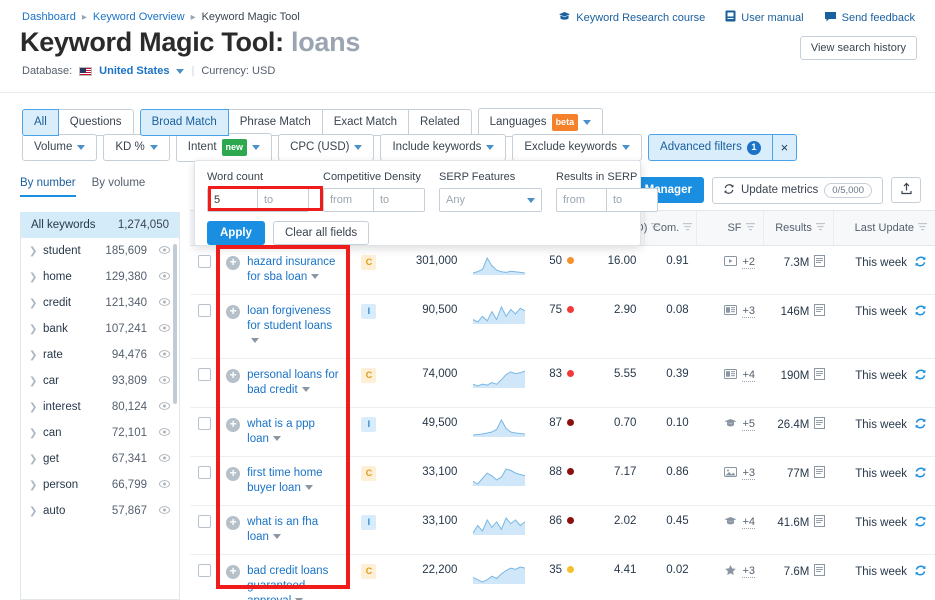 The height and width of the screenshot is (600, 935). What do you see at coordinates (100, 407) in the screenshot?
I see `sidebar-item: ❯ interest 80,124` at bounding box center [100, 407].